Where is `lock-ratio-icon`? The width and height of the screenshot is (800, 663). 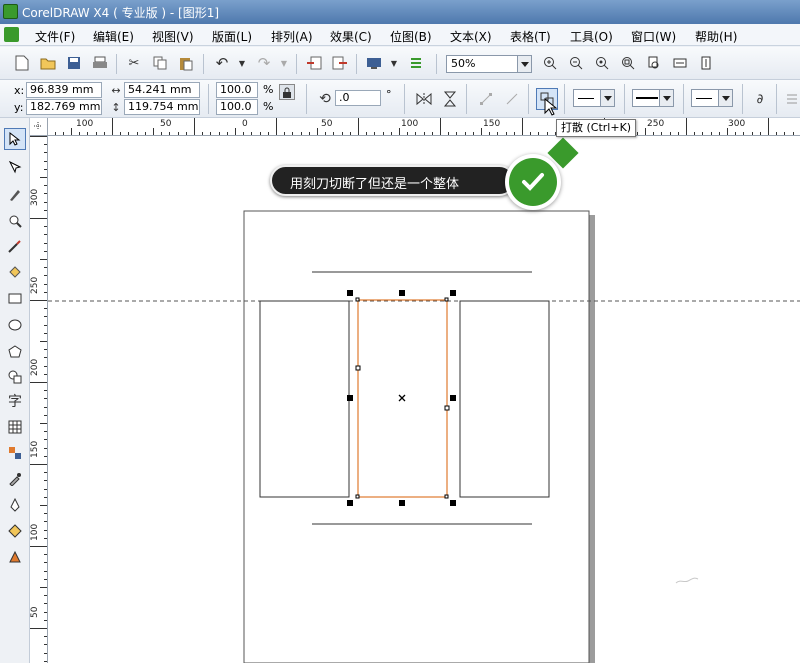 lock-ratio-icon is located at coordinates (287, 92).